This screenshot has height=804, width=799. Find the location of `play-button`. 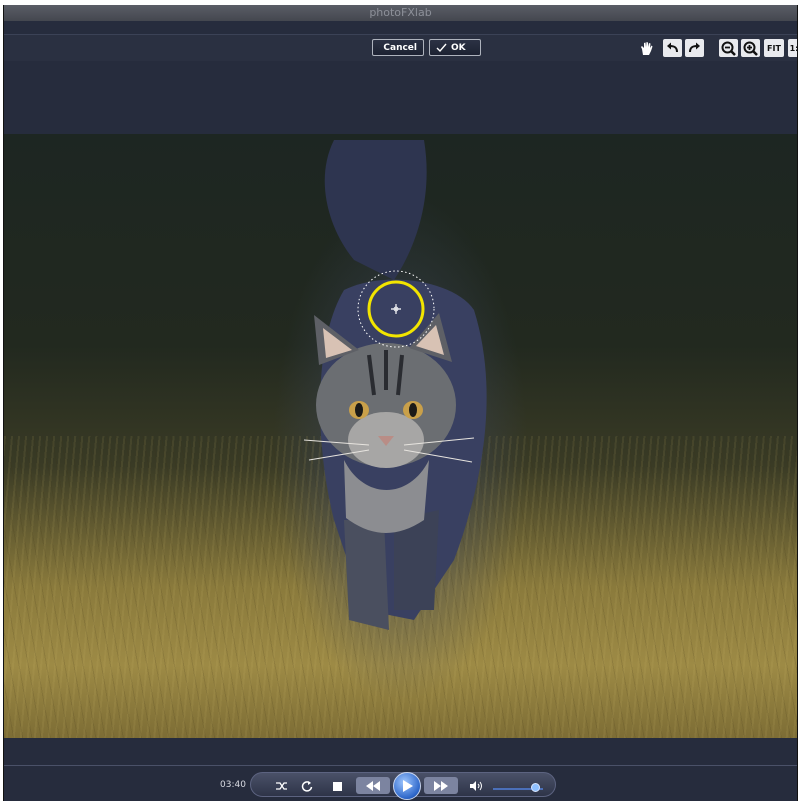

play-button is located at coordinates (407, 786).